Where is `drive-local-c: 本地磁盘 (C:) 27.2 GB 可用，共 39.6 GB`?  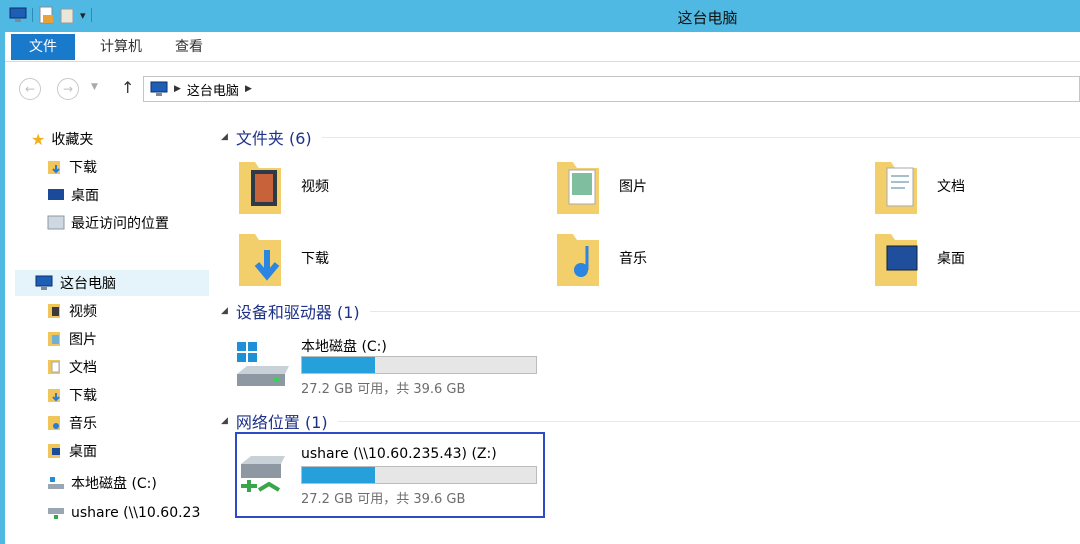 drive-local-c: 本地磁盘 (C:) 27.2 GB 可用，共 39.6 GB is located at coordinates (390, 372).